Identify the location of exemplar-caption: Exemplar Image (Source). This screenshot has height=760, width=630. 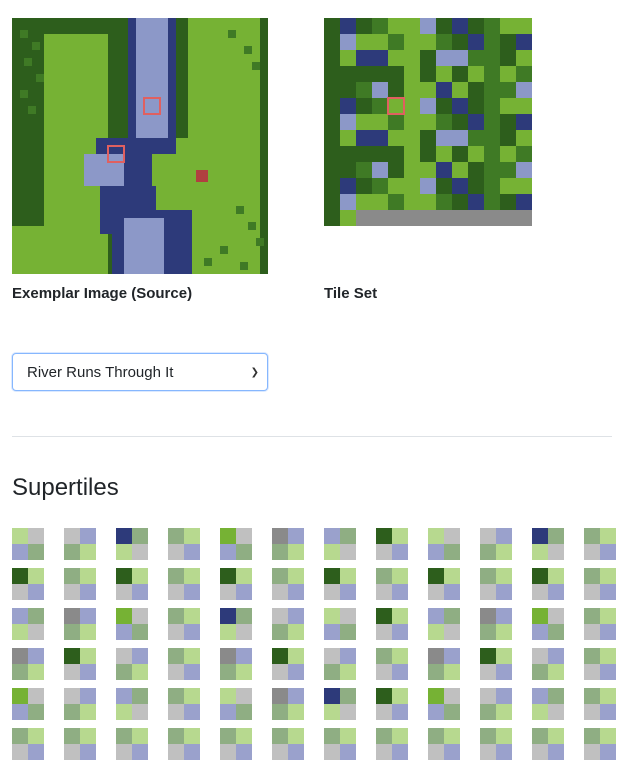
(102, 293).